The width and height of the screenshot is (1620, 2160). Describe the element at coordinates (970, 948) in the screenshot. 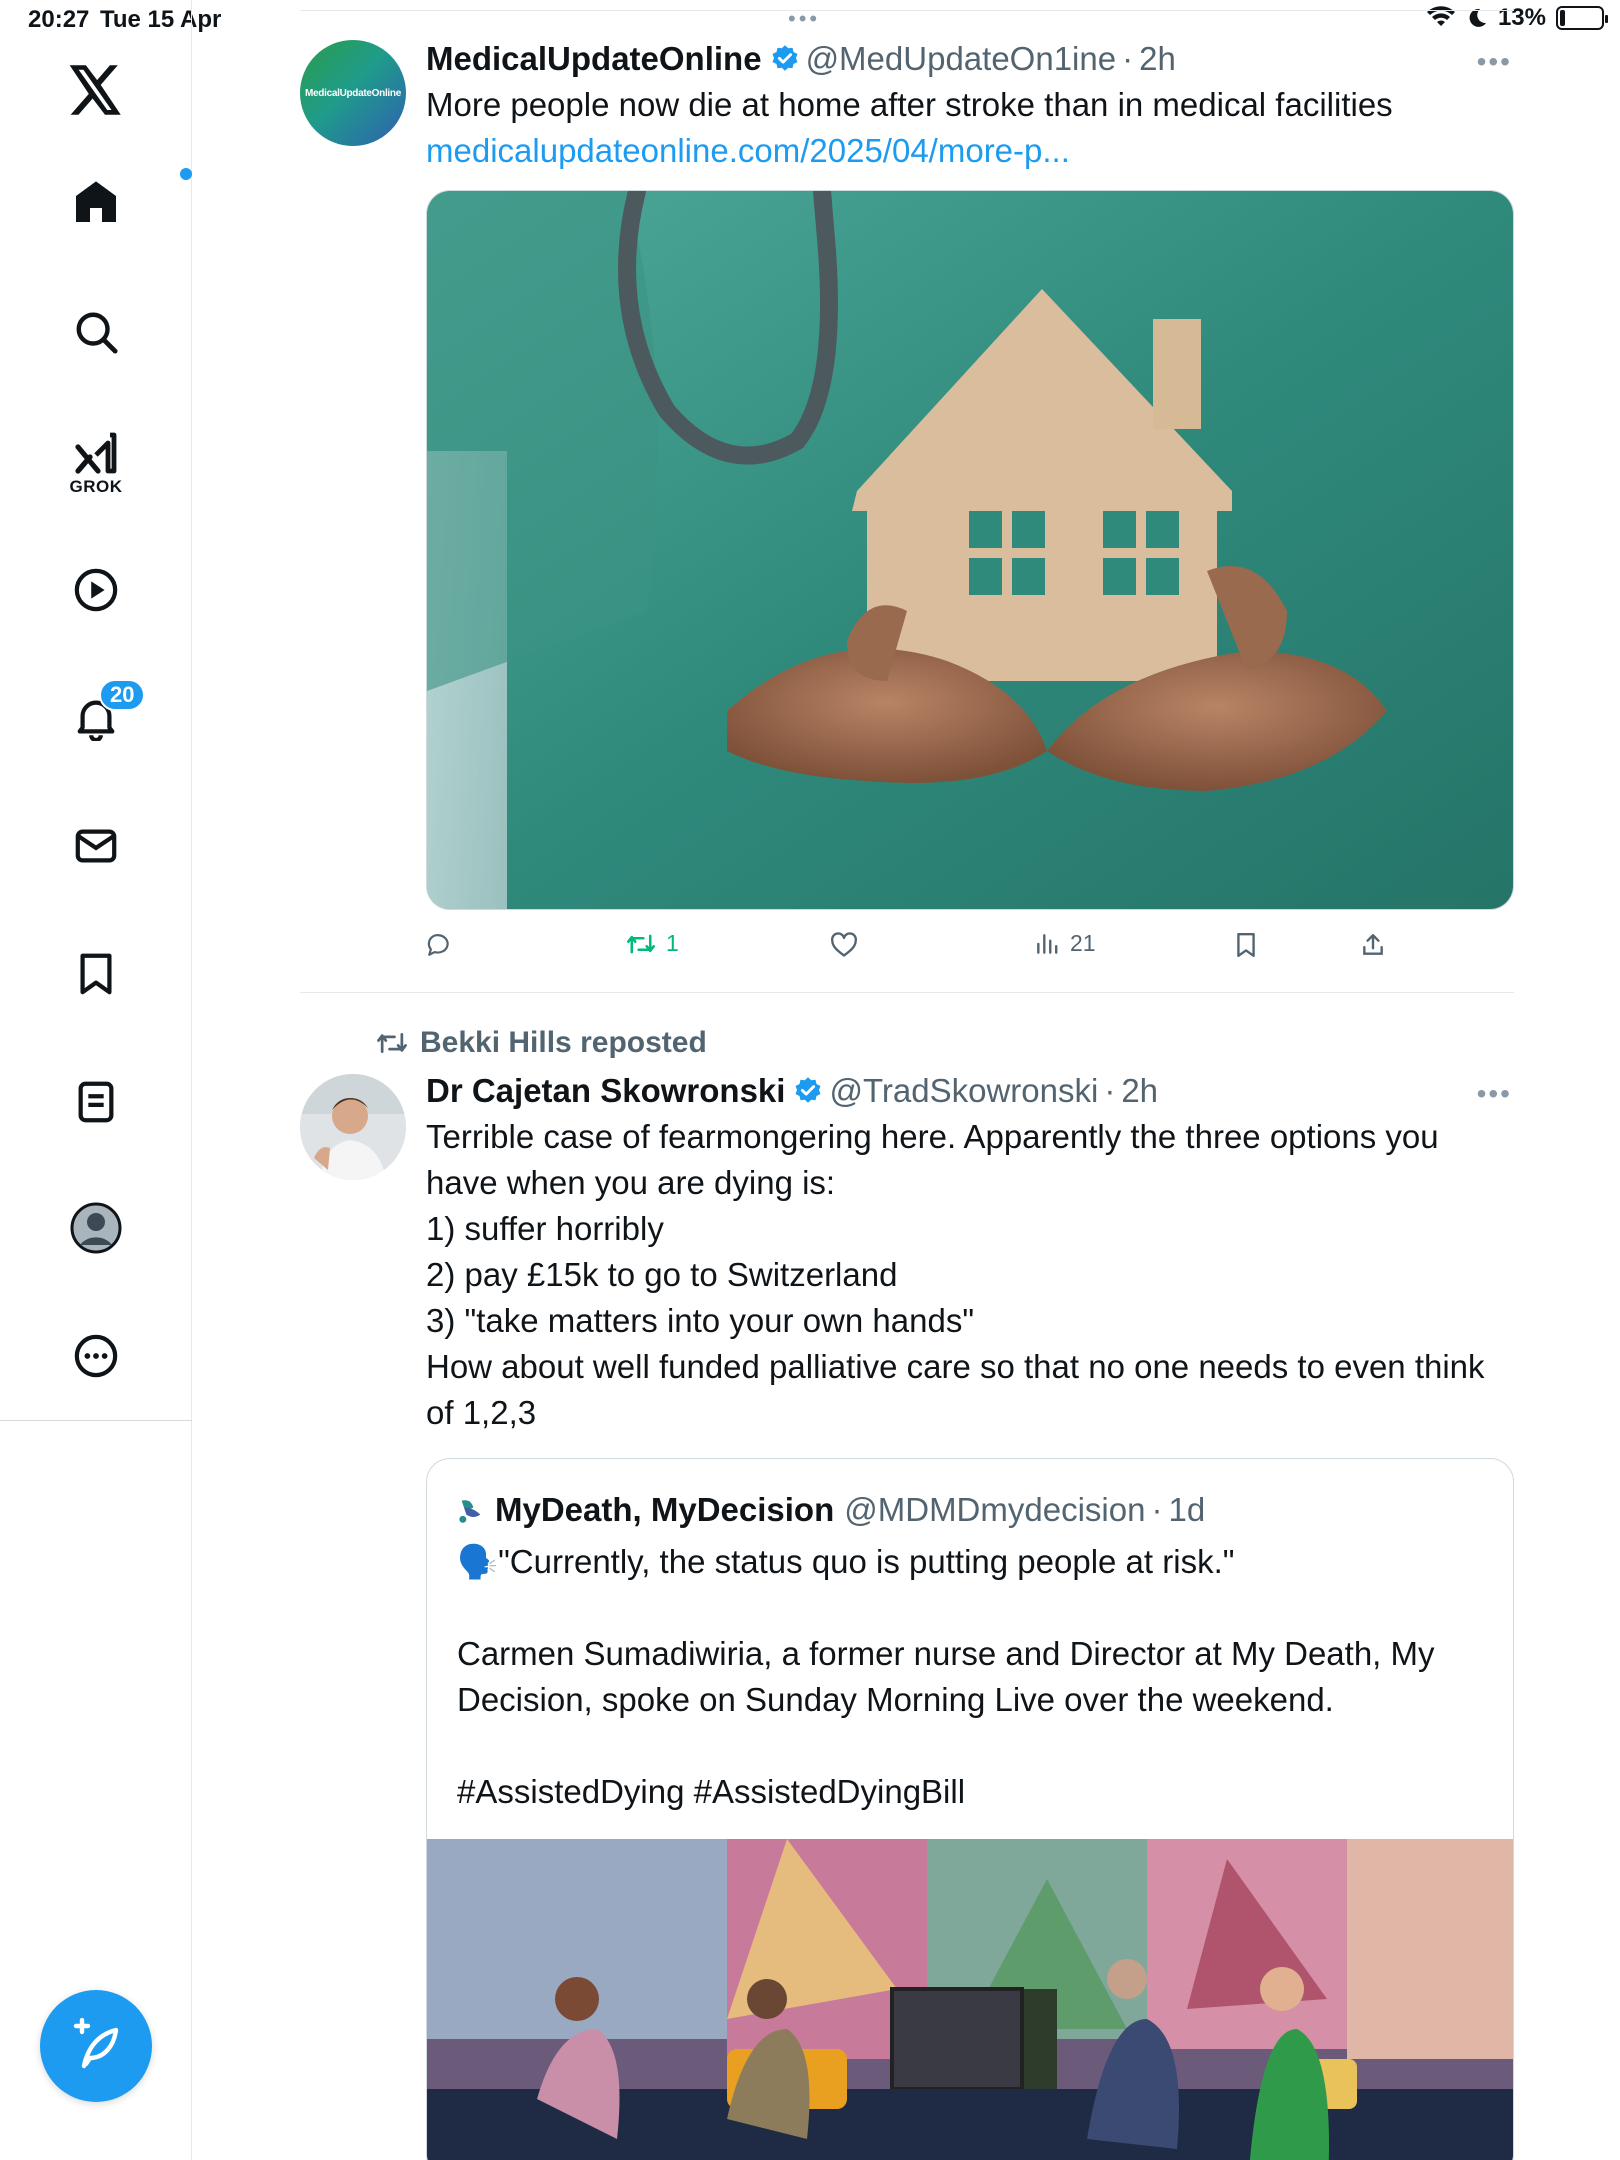

I see `tweet-actions: 1 21` at that location.